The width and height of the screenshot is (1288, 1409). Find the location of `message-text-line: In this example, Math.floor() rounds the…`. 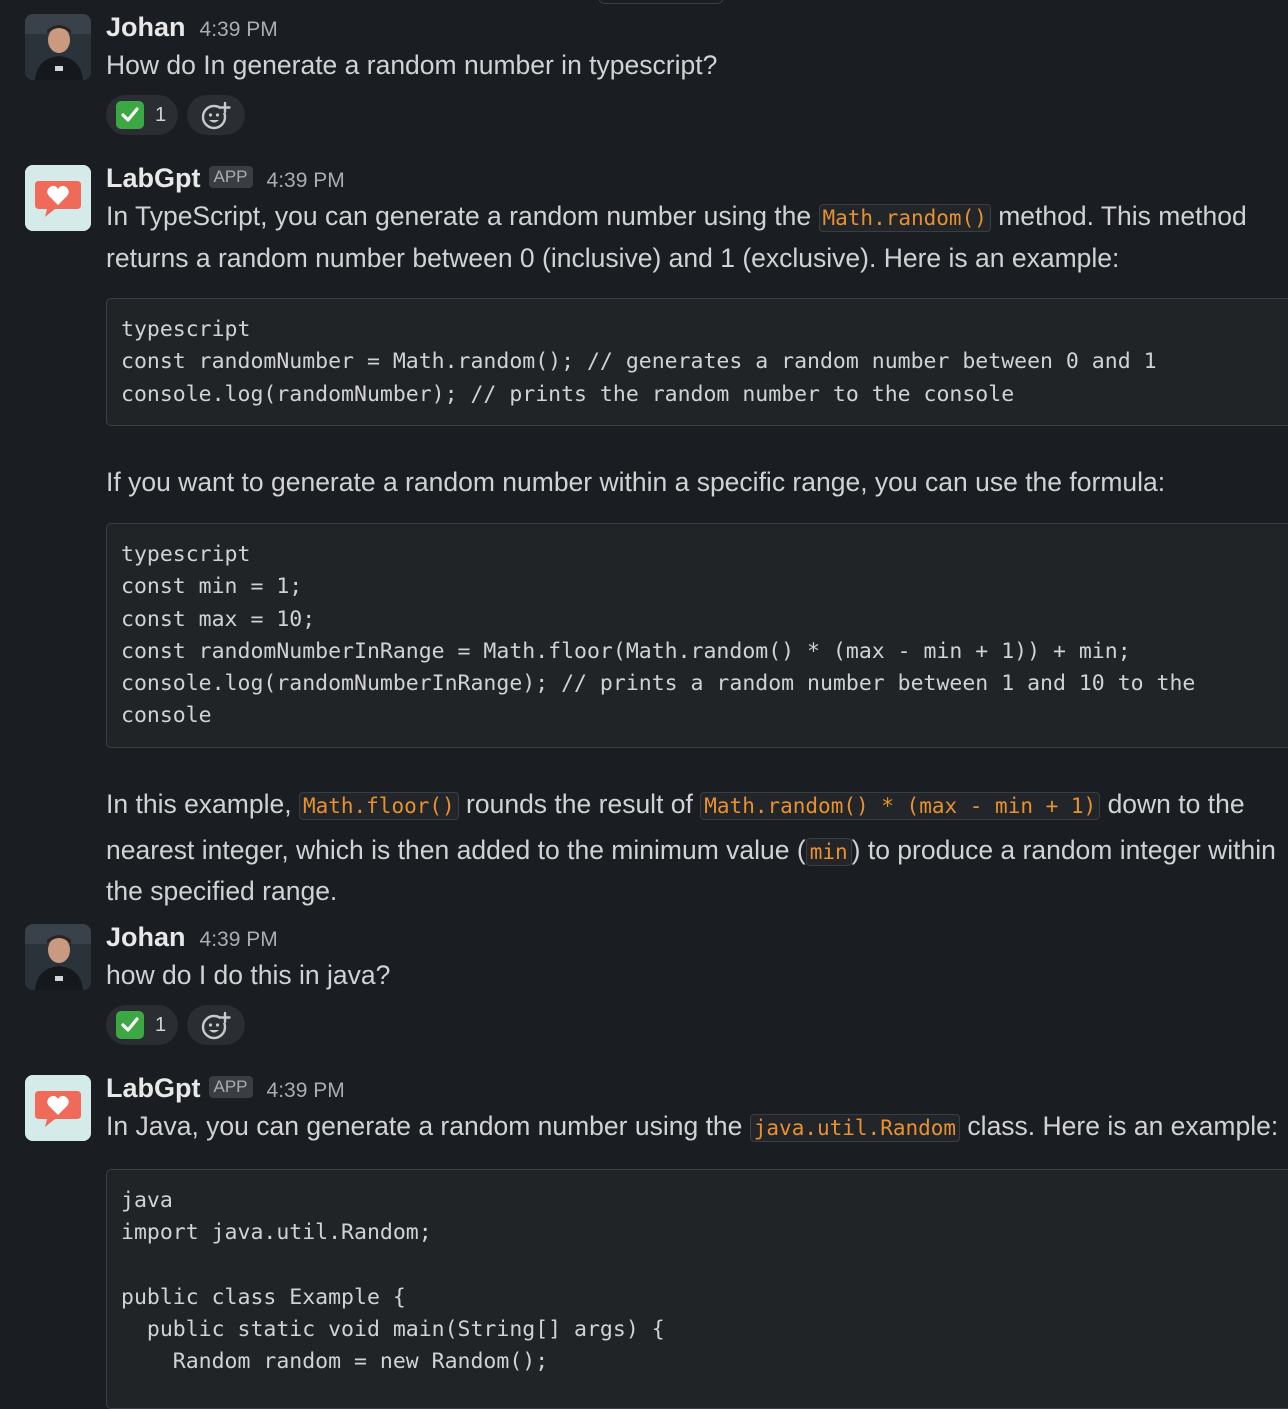

message-text-line: In this example, Math.floor() rounds the… is located at coordinates (675, 804).